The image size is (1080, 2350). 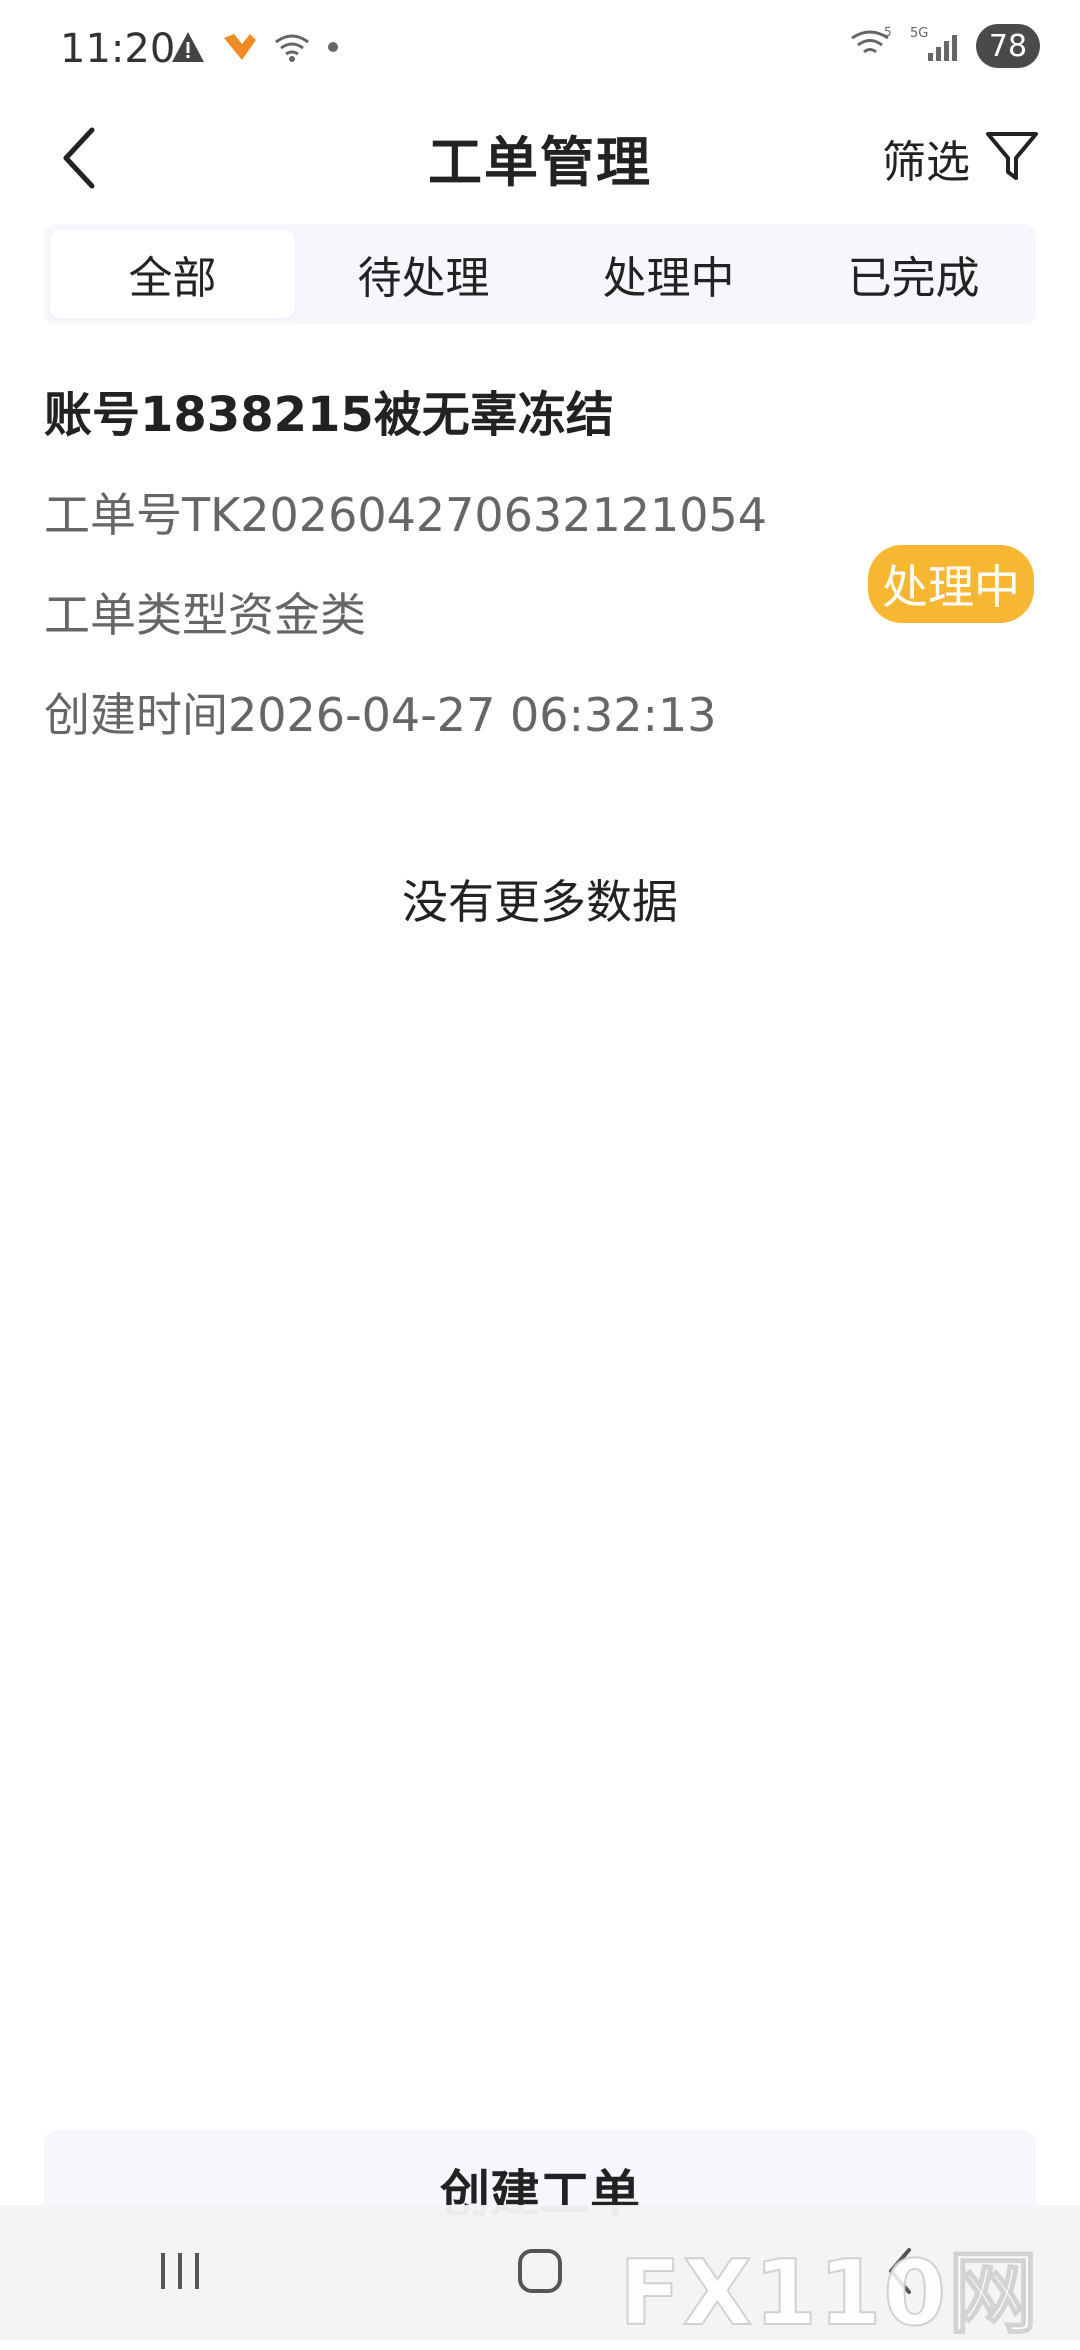 I want to click on home-button, so click(x=540, y=2273).